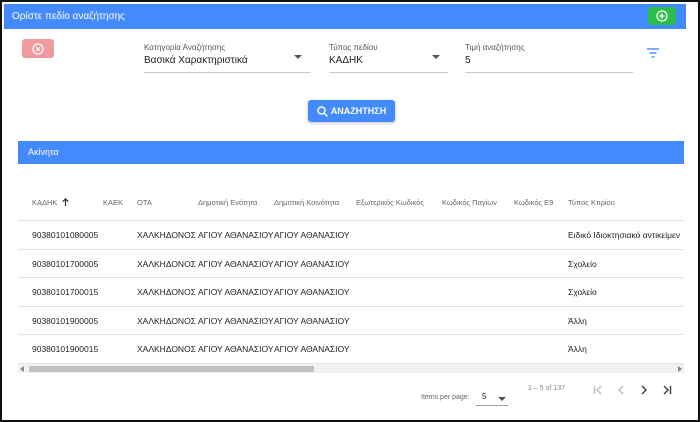 The width and height of the screenshot is (700, 422). What do you see at coordinates (306, 202) in the screenshot?
I see `column-header-municipal-community: Δημοτική Κοινότητα` at bounding box center [306, 202].